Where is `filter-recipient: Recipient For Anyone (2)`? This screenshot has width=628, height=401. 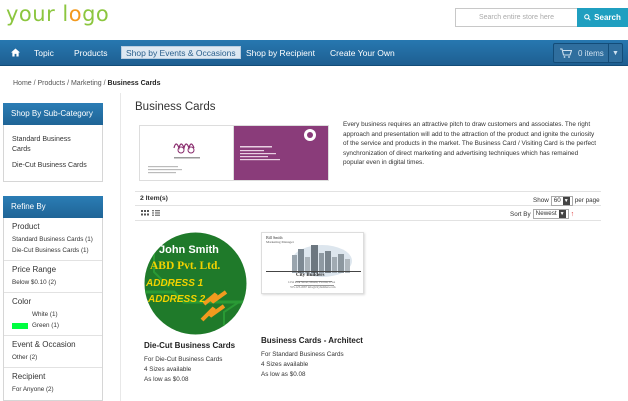
filter-recipient: Recipient For Anyone (2) is located at coordinates (53, 383).